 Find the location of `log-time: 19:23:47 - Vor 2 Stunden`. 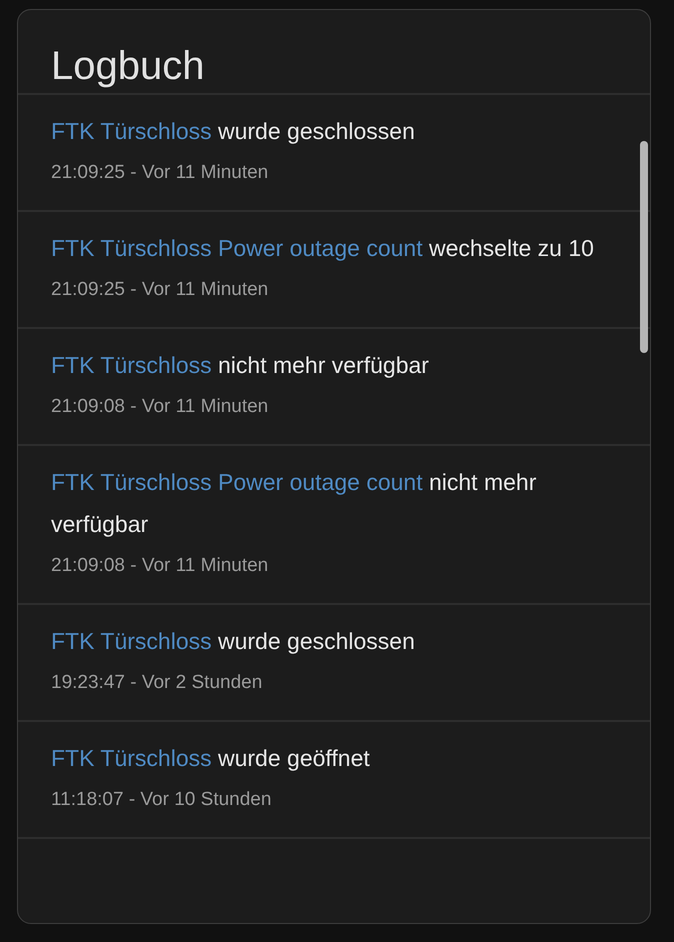

log-time: 19:23:47 - Vor 2 Stunden is located at coordinates (157, 683).